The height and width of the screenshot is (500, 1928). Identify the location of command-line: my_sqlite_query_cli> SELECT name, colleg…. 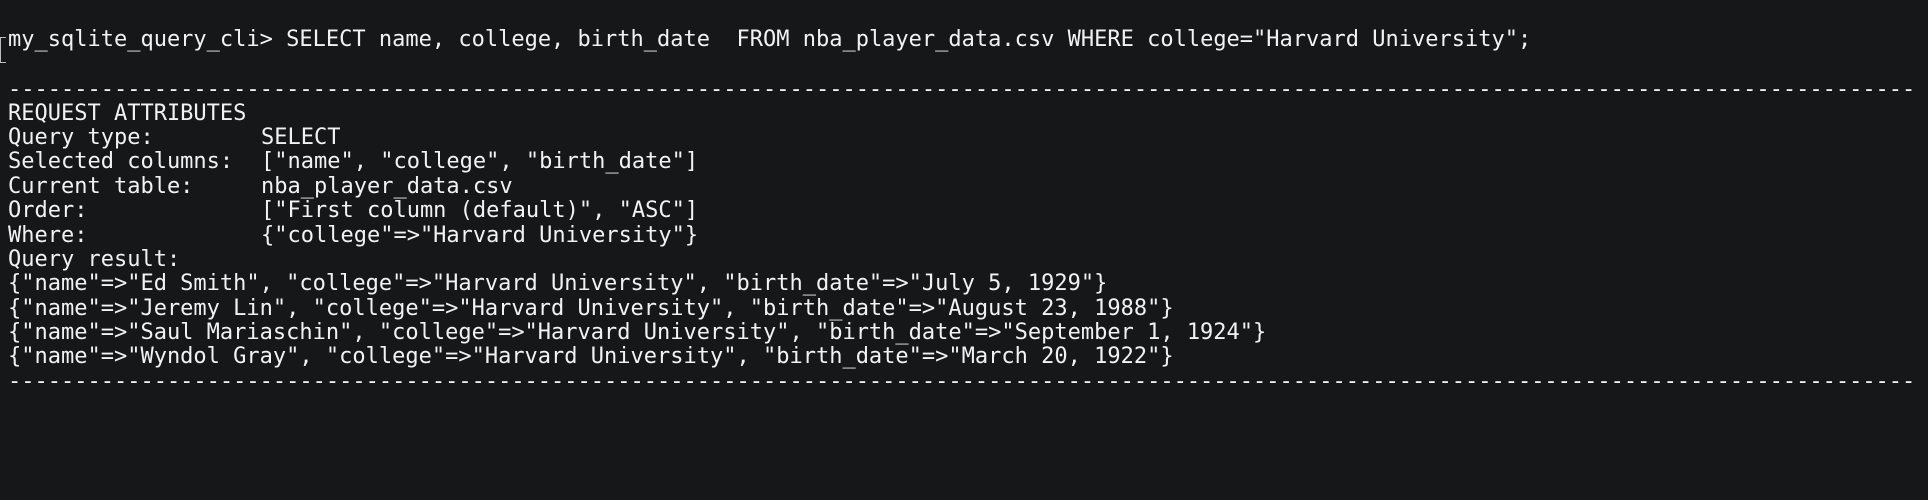
(769, 40).